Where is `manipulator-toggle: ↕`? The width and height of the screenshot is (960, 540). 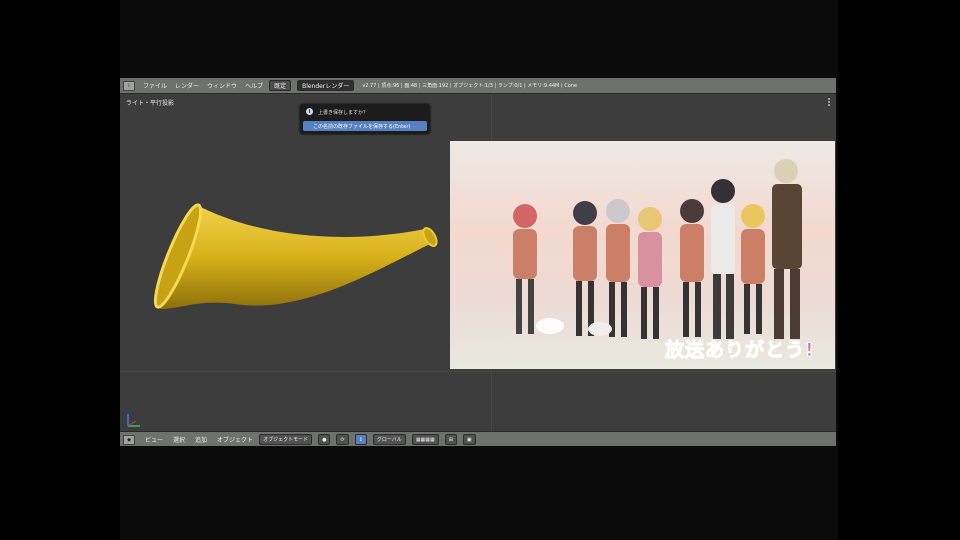
manipulator-toggle: ↕ is located at coordinates (360, 439).